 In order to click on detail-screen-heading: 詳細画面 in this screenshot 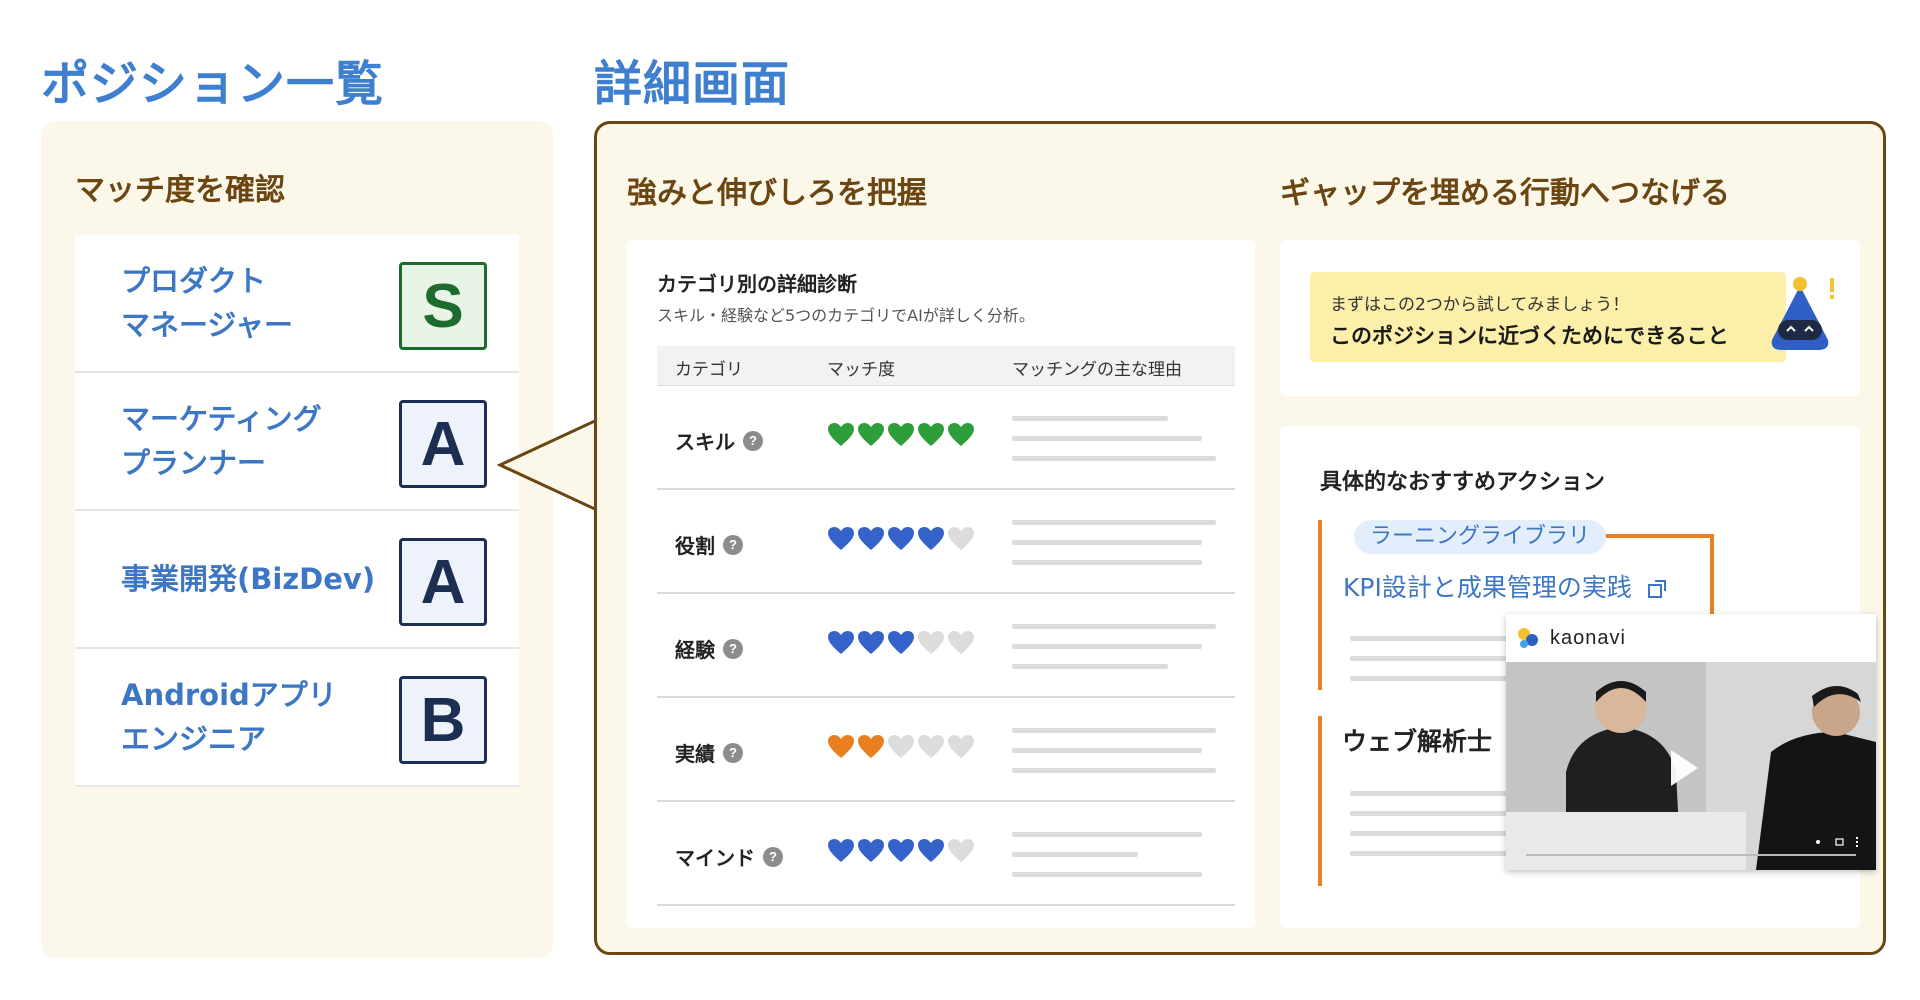, I will do `click(692, 84)`.